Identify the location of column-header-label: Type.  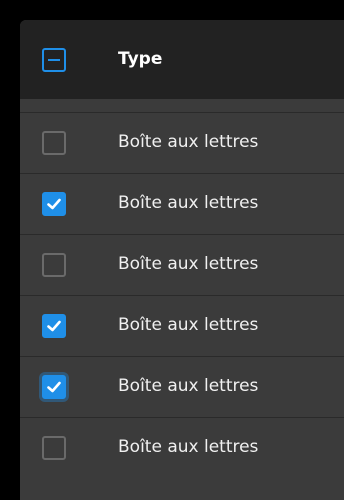
(140, 59).